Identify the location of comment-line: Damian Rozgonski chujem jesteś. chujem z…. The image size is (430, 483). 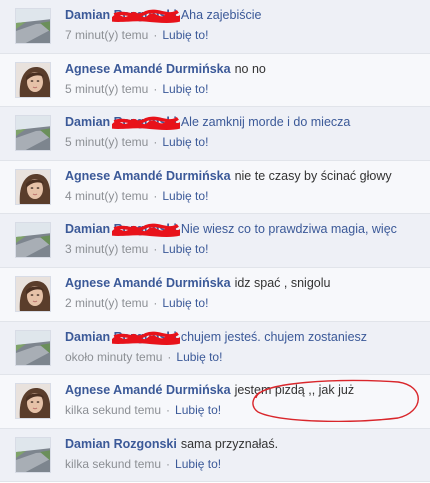
(247, 337).